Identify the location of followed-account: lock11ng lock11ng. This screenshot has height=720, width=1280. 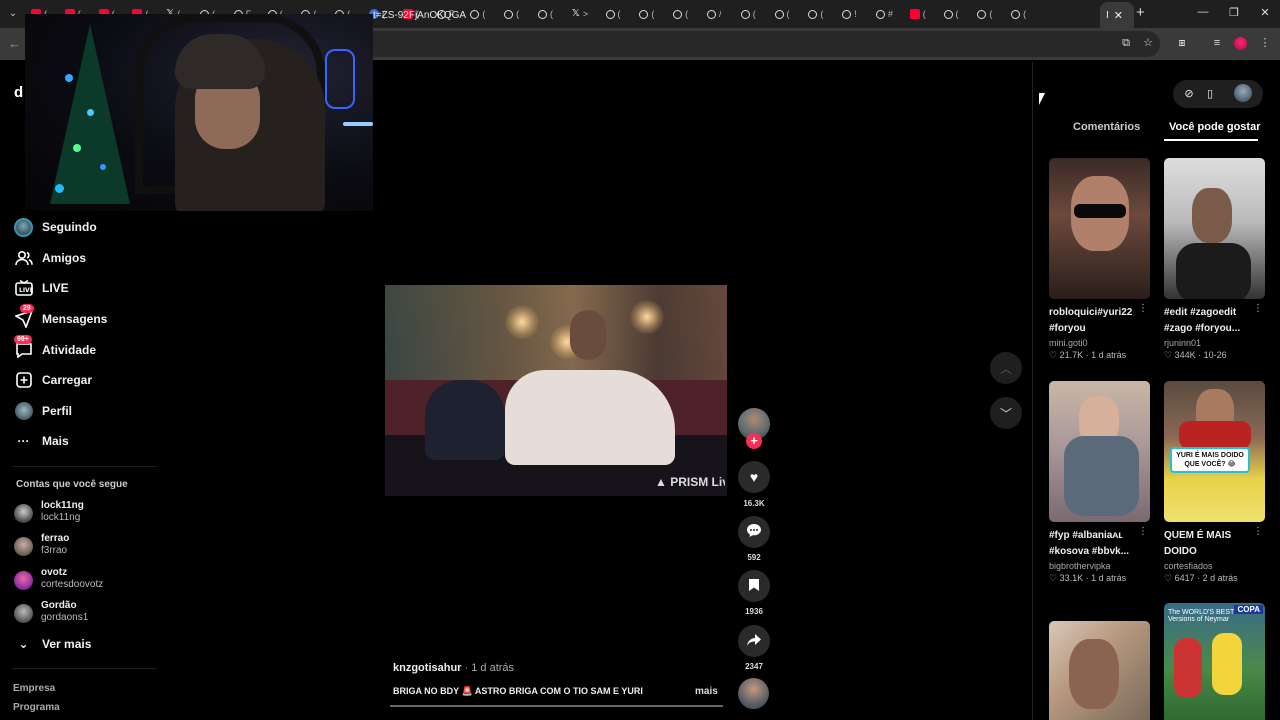
(84, 515).